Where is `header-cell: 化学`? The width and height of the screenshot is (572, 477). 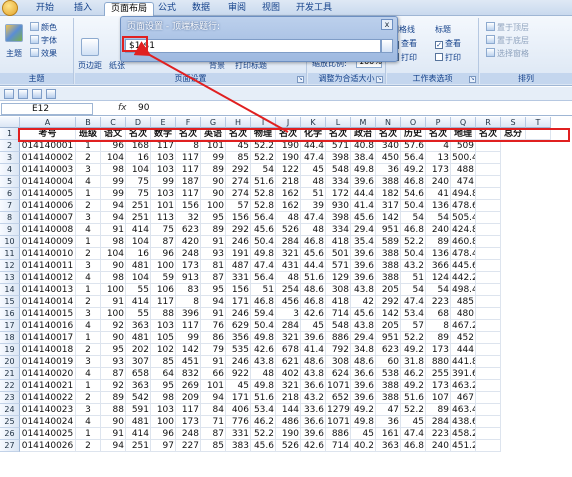 header-cell: 化学 is located at coordinates (313, 134).